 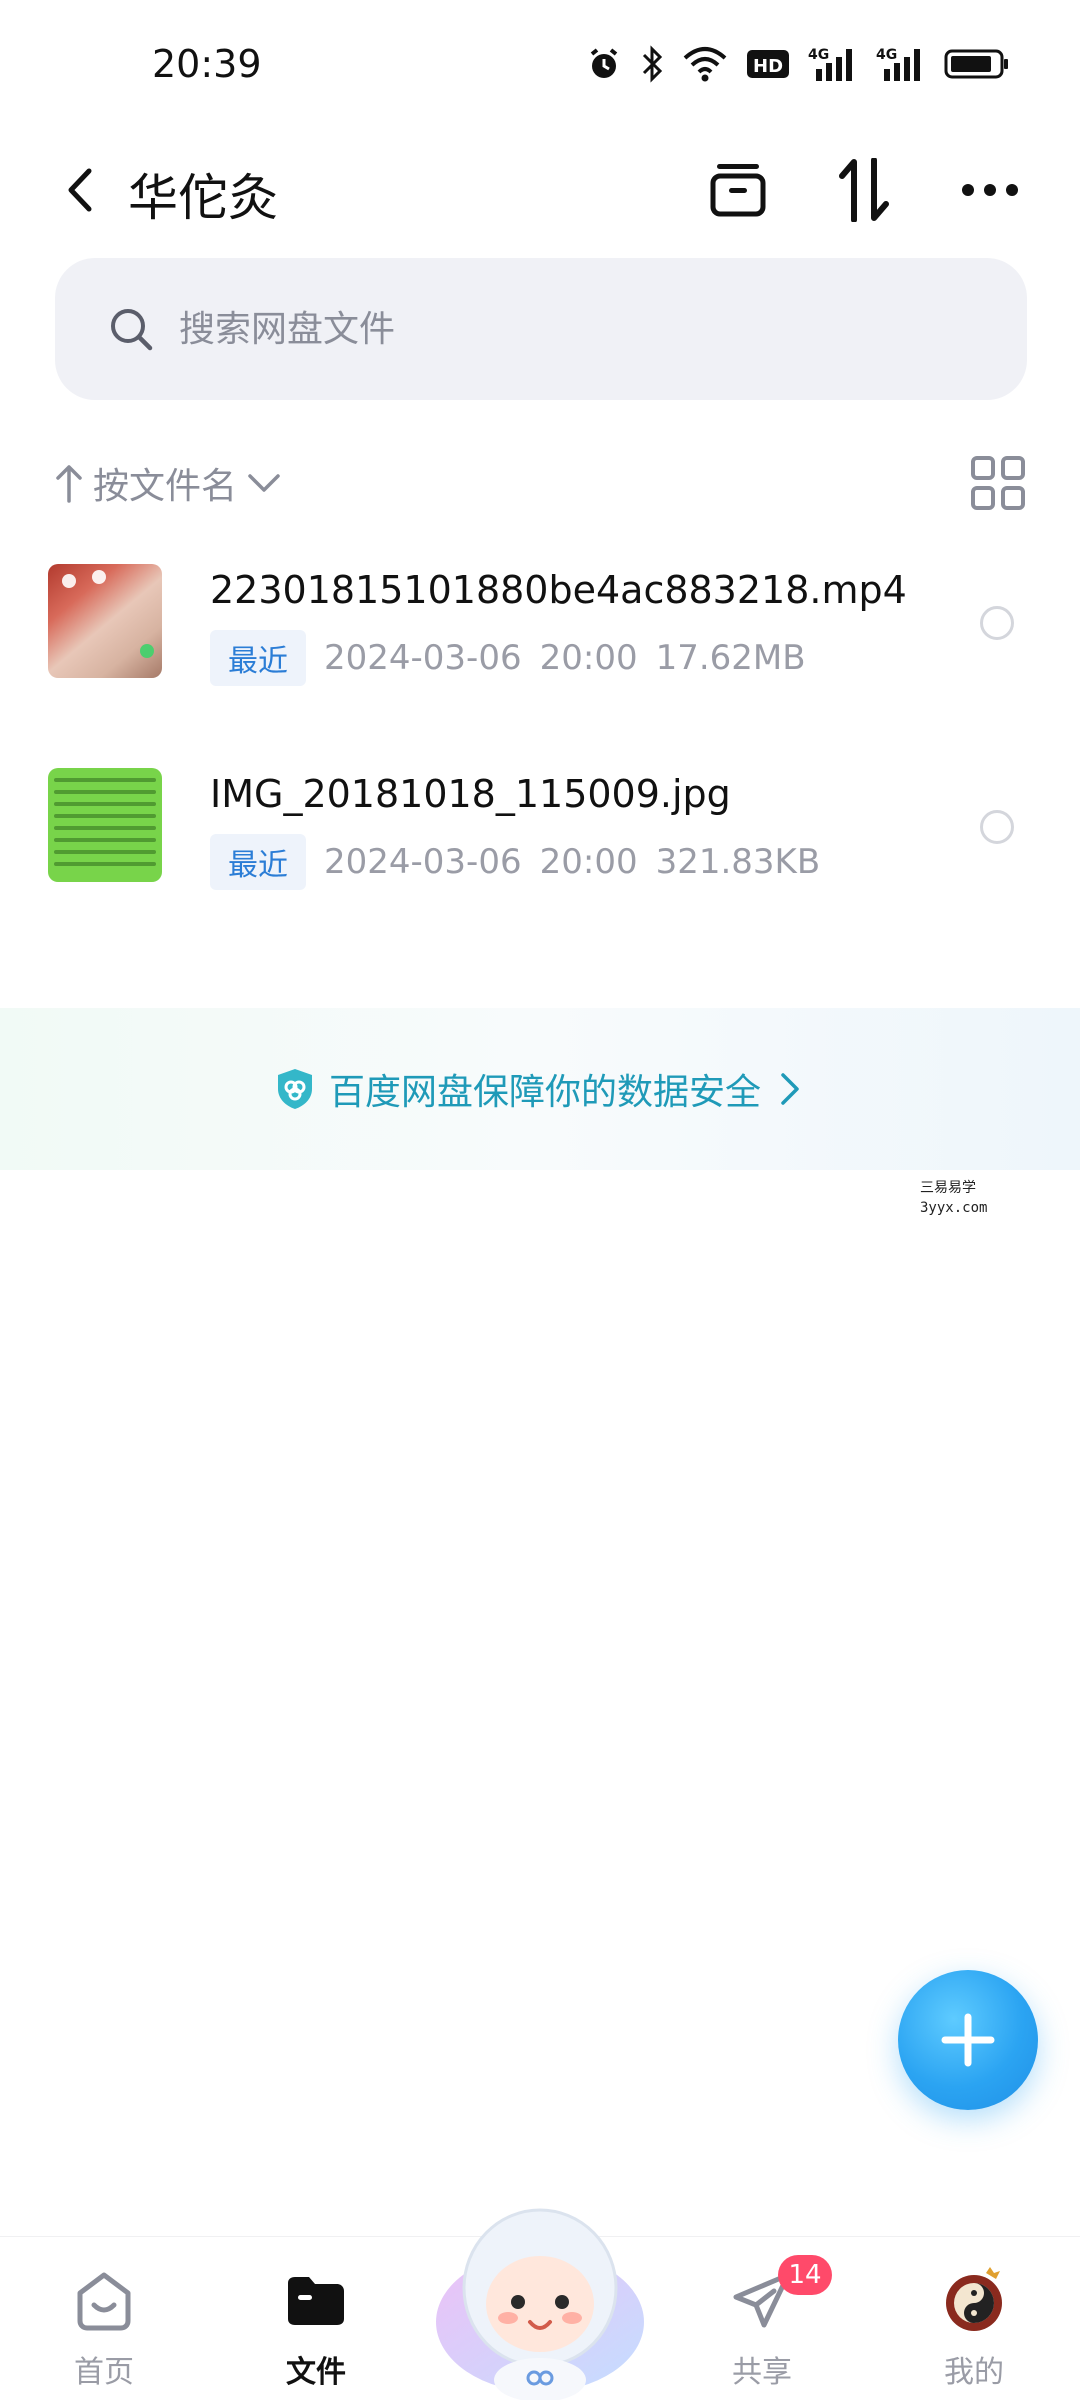 I want to click on more-button, so click(x=990, y=190).